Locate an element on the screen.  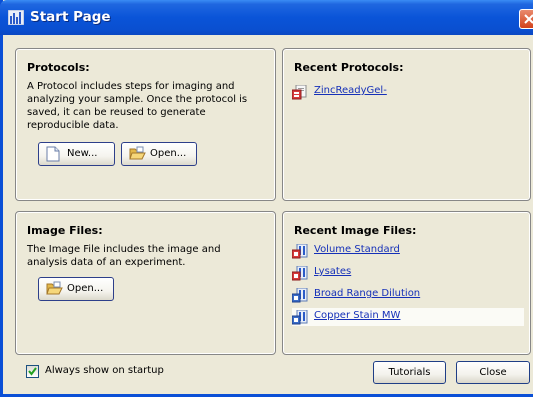
recent-image-file-link: Copper Stain MW is located at coordinates (357, 315).